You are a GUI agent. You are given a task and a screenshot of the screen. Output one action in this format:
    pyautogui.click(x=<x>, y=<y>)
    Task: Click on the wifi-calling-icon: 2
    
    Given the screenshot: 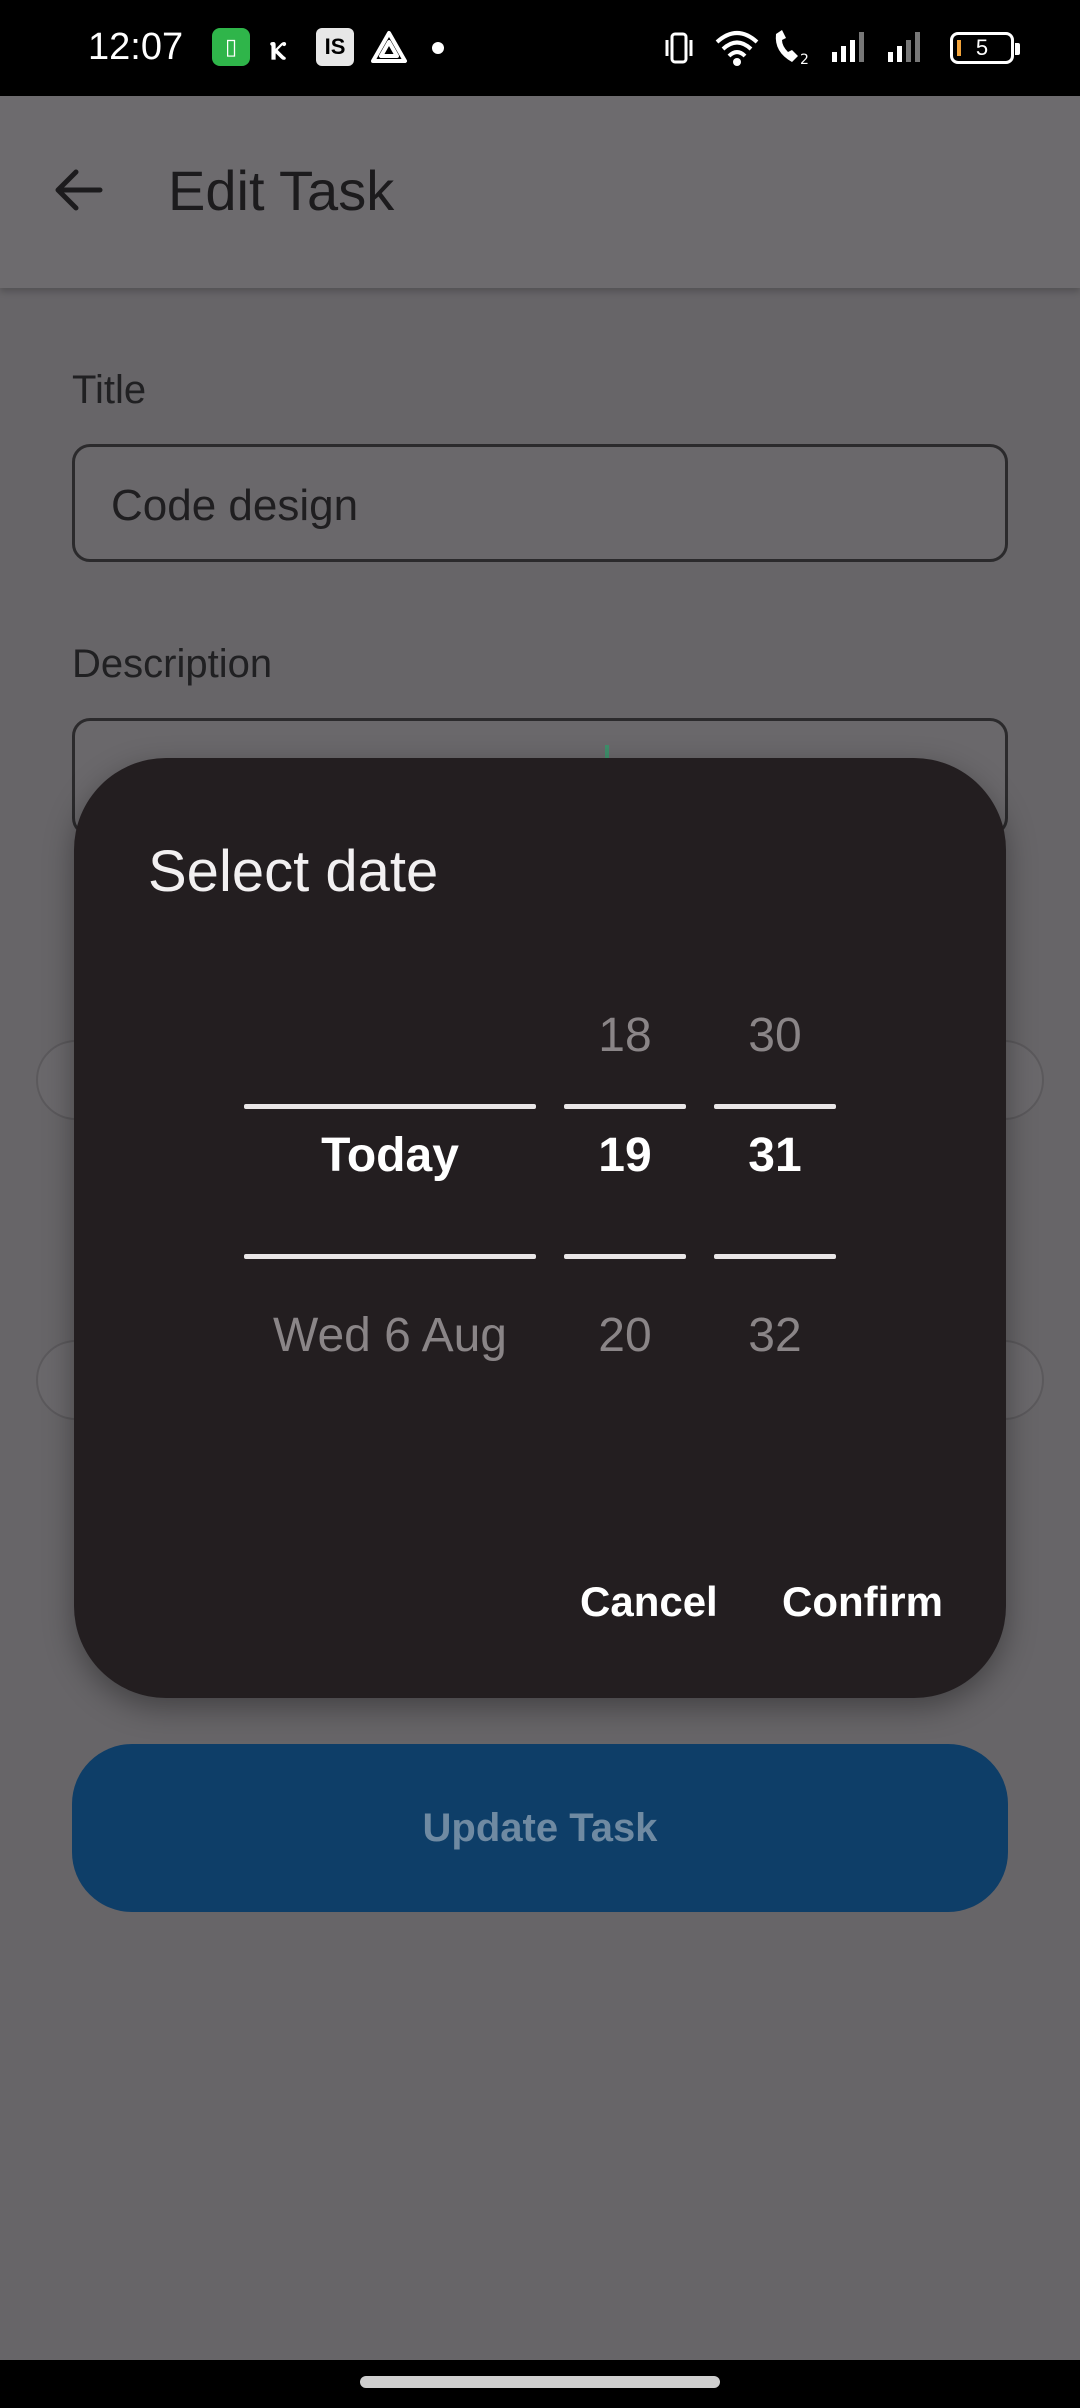 What is the action you would take?
    pyautogui.click(x=792, y=50)
    